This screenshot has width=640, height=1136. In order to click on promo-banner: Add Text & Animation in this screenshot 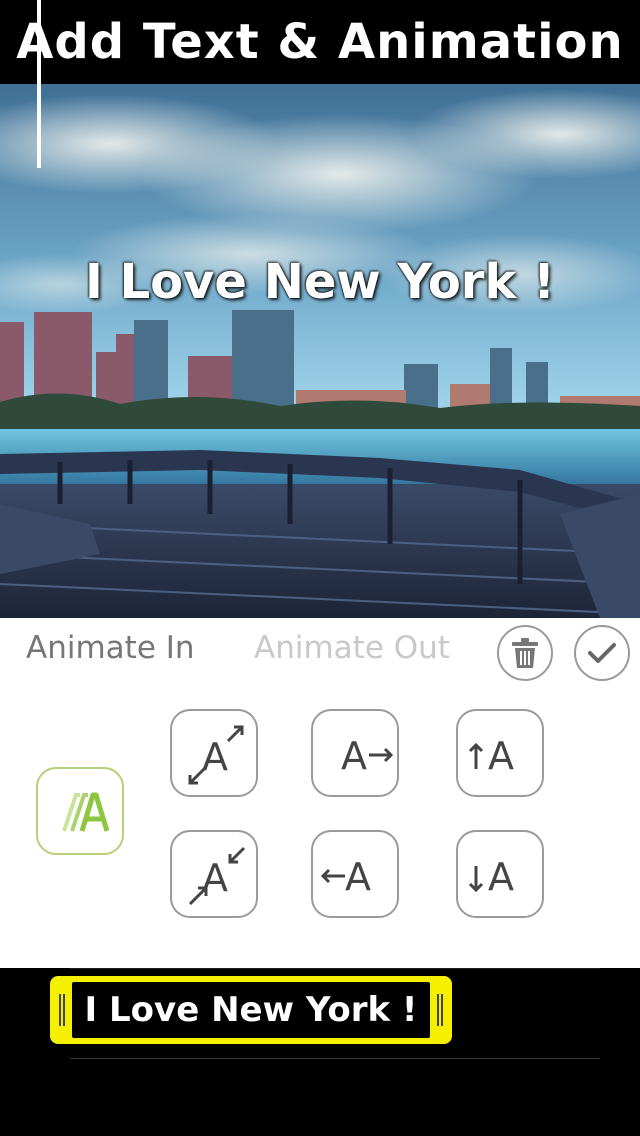, I will do `click(320, 42)`.